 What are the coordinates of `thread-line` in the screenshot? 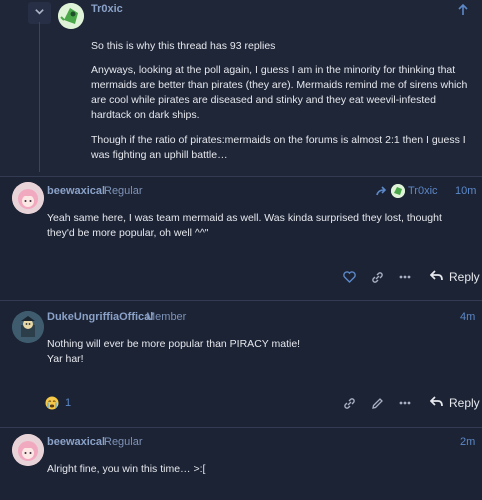 It's located at (39, 97).